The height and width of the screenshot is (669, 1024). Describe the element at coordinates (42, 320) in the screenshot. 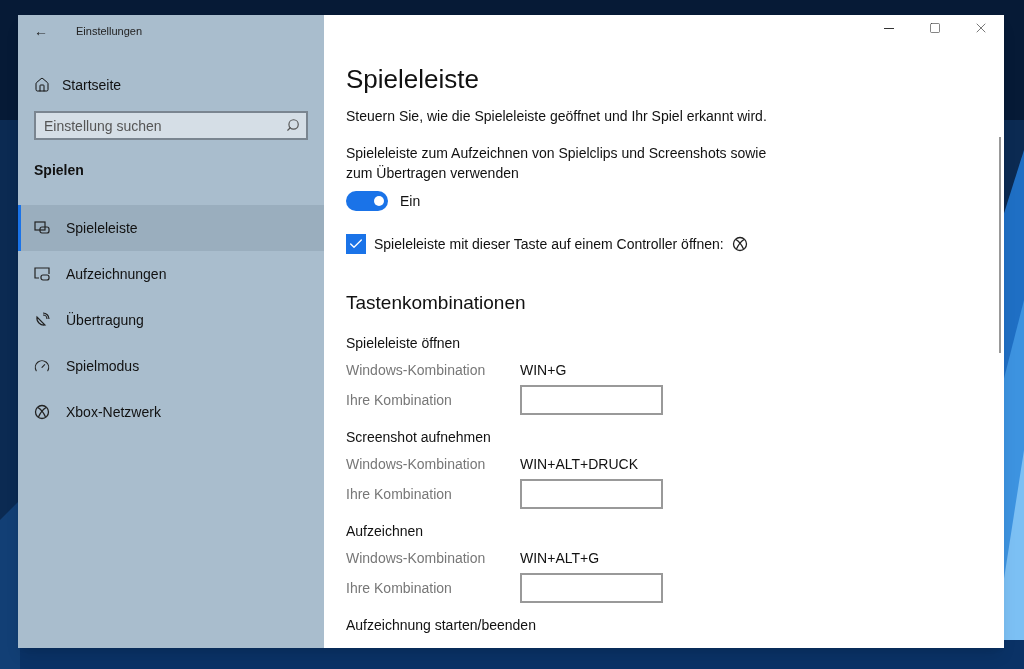

I see `satellite-icon` at that location.